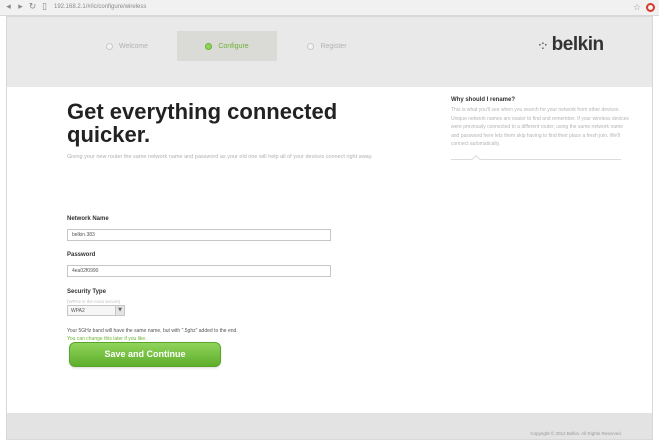 The width and height of the screenshot is (659, 448). I want to click on password-label: Password, so click(81, 255).